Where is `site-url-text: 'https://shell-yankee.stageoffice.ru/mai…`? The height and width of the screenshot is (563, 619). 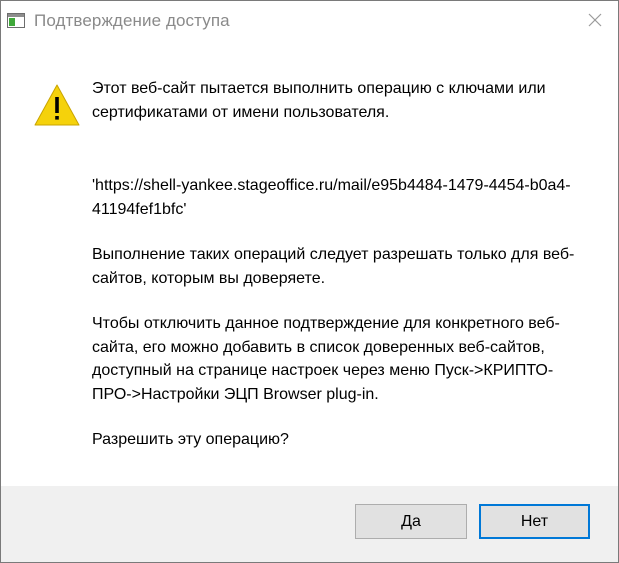
site-url-text: 'https://shell-yankee.stageoffice.ru/mai… is located at coordinates (331, 197).